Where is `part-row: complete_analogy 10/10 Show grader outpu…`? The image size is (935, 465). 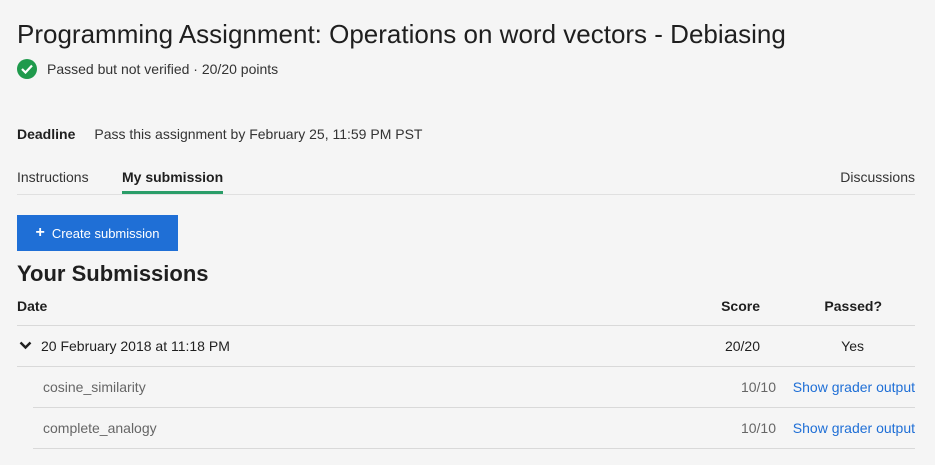 part-row: complete_analogy 10/10 Show grader outpu… is located at coordinates (474, 428).